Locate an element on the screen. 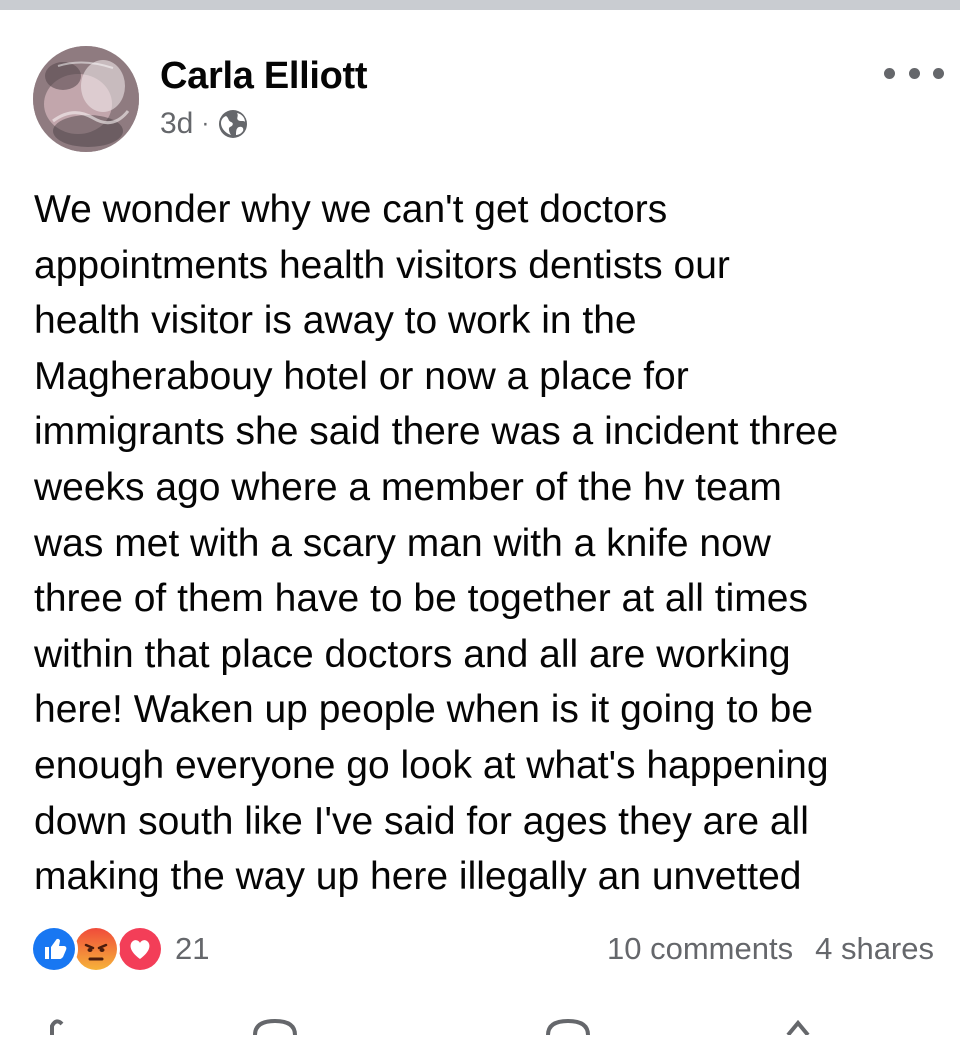 The width and height of the screenshot is (960, 1040). messenger-button-icon is located at coordinates (568, 1027).